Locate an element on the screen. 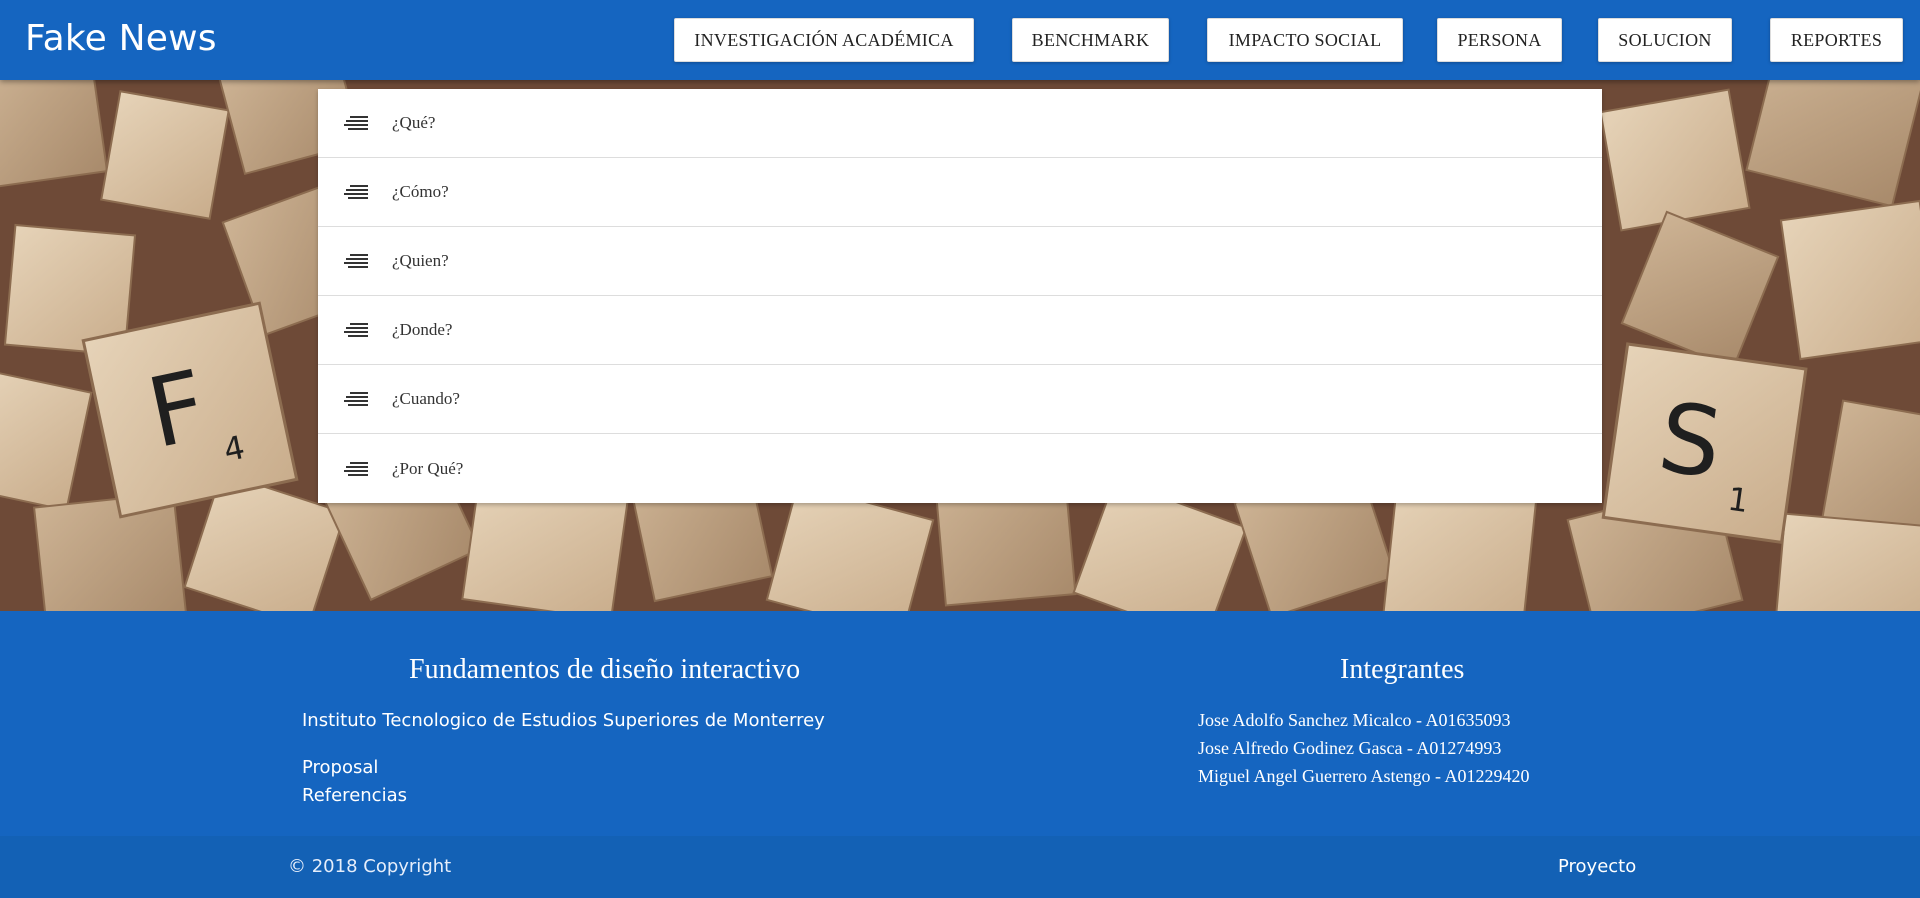 This screenshot has height=898, width=1920. nav-persona: PERSONA is located at coordinates (1499, 40).